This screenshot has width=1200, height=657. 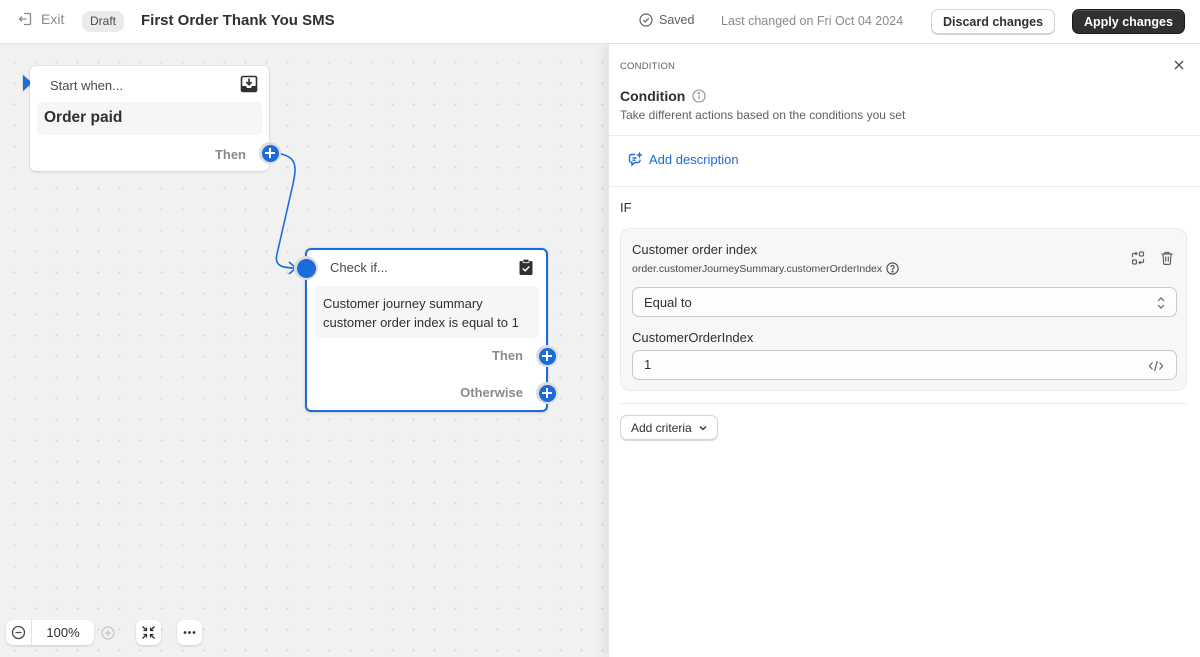 I want to click on last-changed-text: Last changed on Fri Oct 04 2024, so click(x=812, y=21).